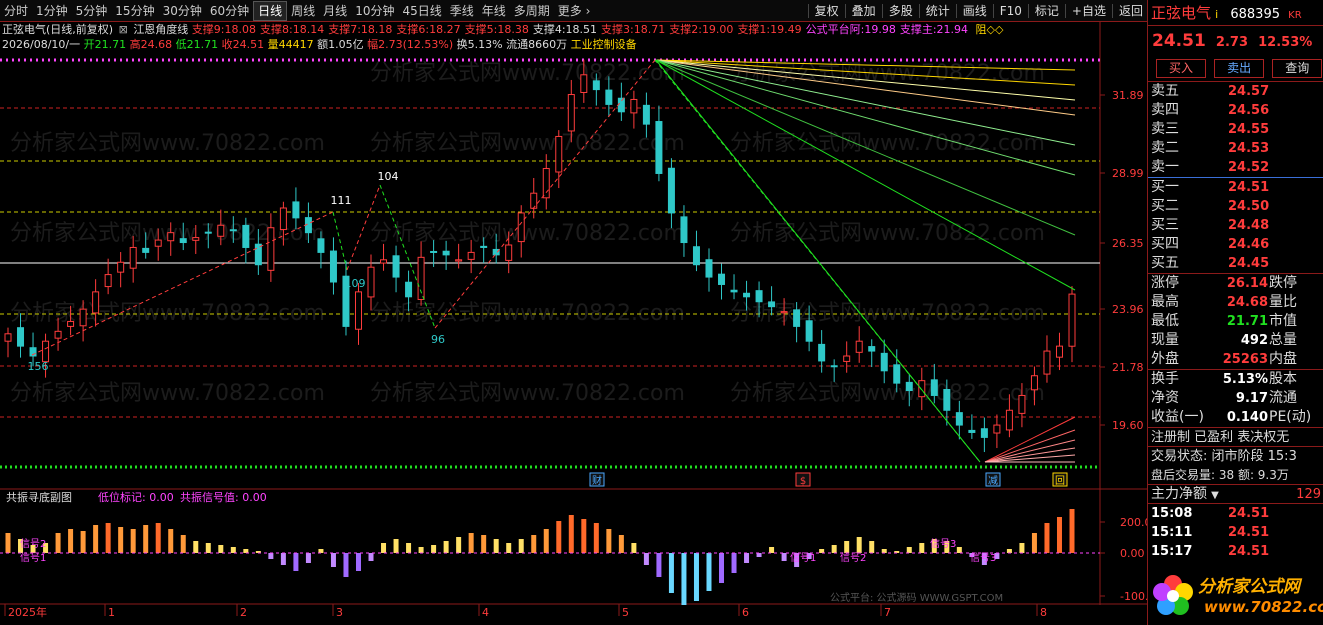  I want to click on buy-level-row: 买四 24.46, so click(1235, 244).